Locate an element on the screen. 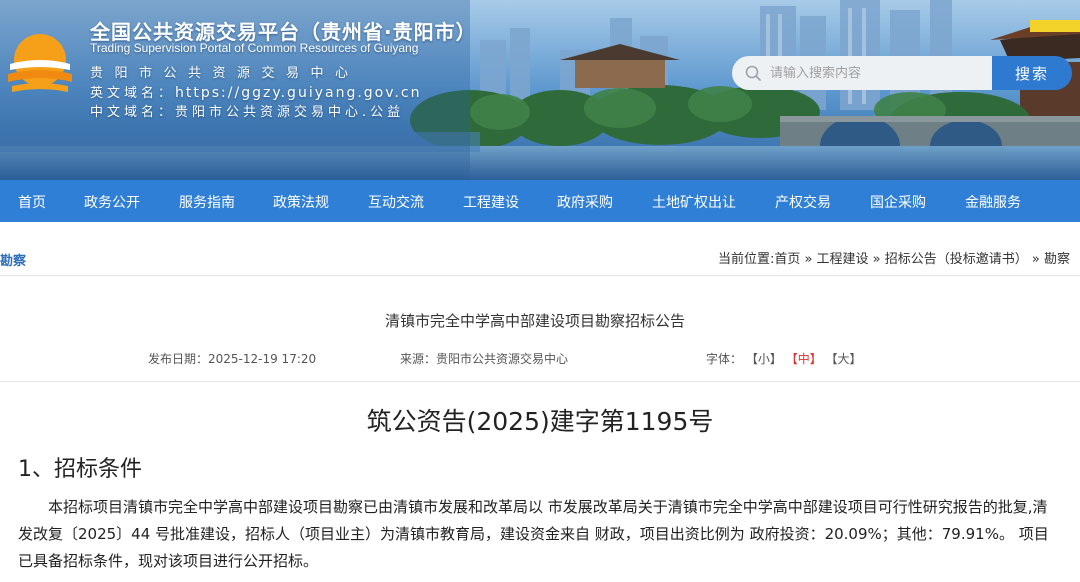 The width and height of the screenshot is (1080, 582). cn-domain-line: 中文域名：贵阳市公共资源交易中心.公益 is located at coordinates (247, 110).